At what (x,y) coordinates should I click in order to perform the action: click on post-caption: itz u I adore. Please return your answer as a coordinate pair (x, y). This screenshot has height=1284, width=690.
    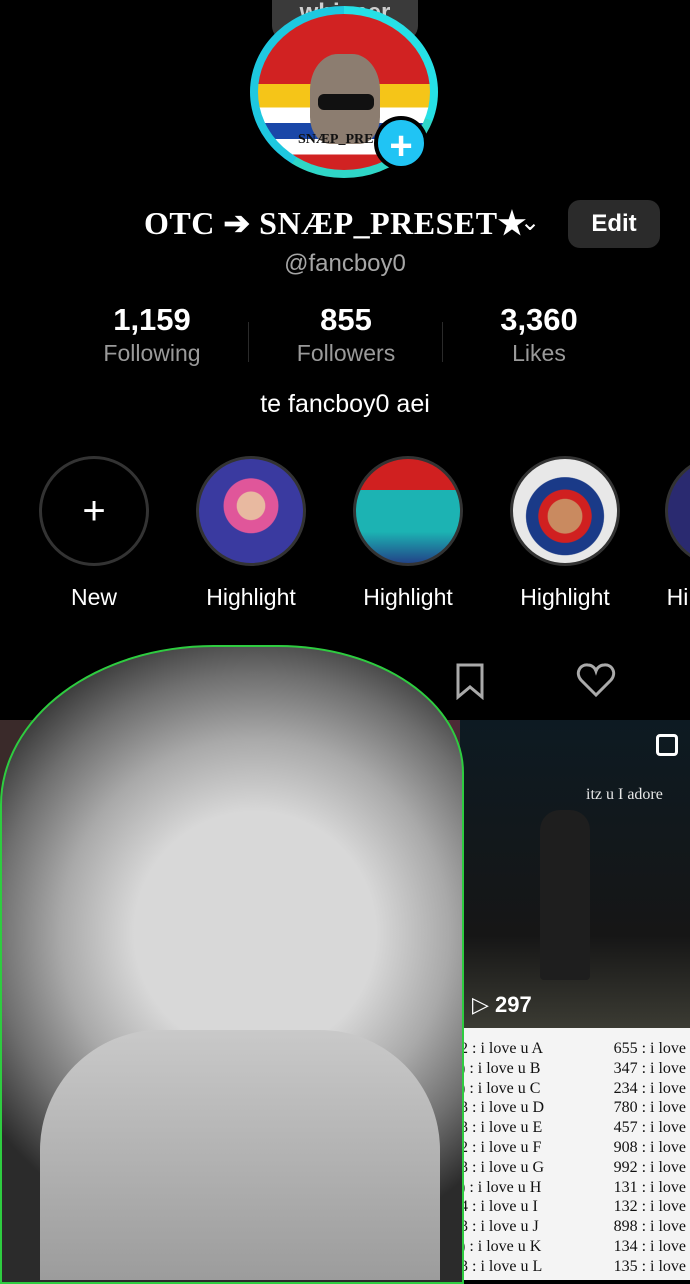
    Looking at the image, I should click on (624, 794).